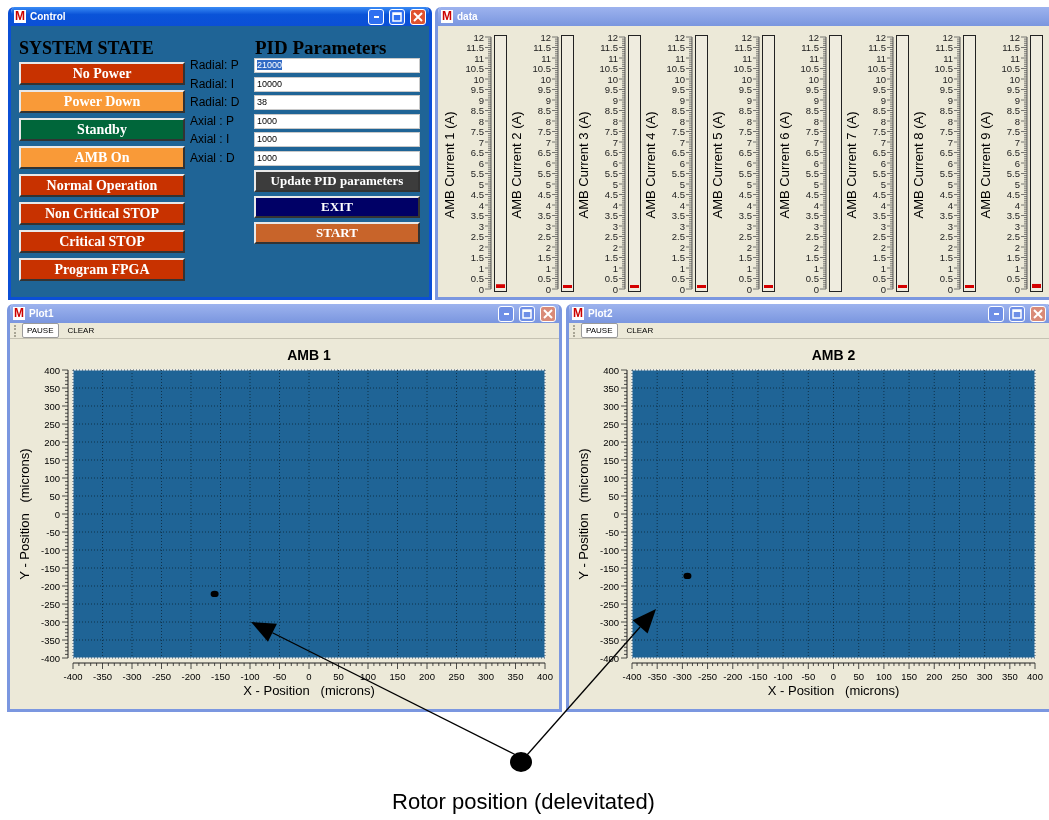 Image resolution: width=1049 pixels, height=820 pixels. What do you see at coordinates (632, 676) in the screenshot?
I see `tick-label: -400` at bounding box center [632, 676].